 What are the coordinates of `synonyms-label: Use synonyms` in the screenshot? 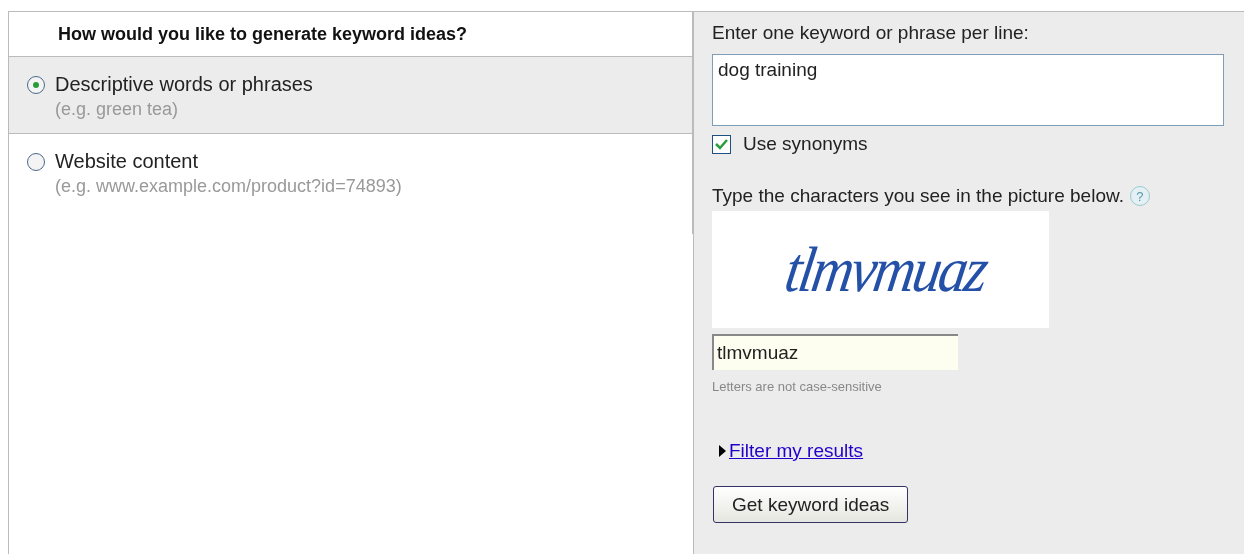 It's located at (805, 144).